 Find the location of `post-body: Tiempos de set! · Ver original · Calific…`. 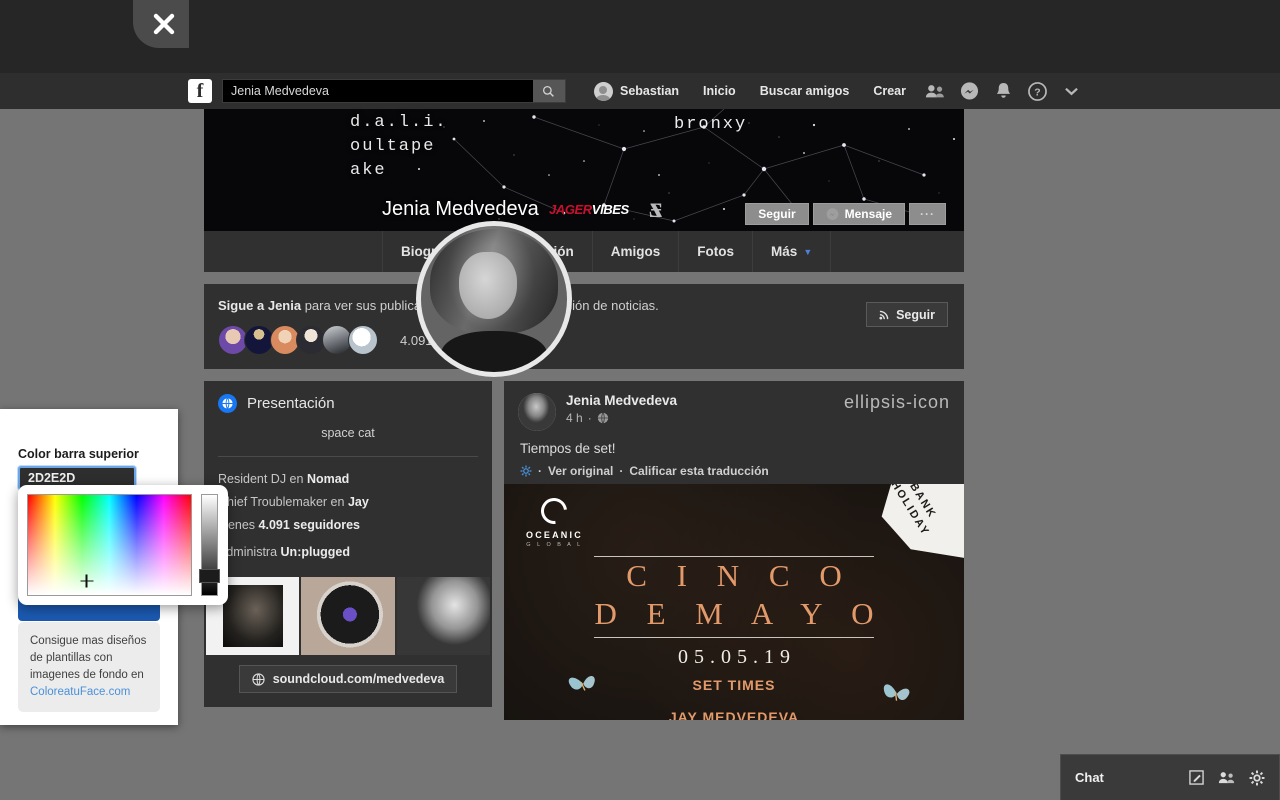

post-body: Tiempos de set! · Ver original · Calific… is located at coordinates (734, 457).